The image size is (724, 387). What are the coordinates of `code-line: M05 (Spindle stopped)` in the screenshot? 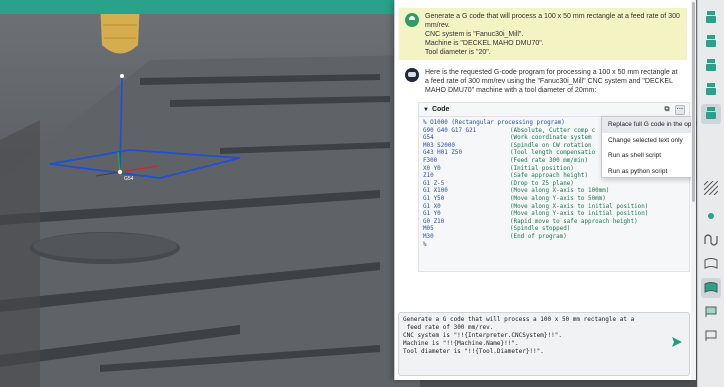 It's located at (554, 230).